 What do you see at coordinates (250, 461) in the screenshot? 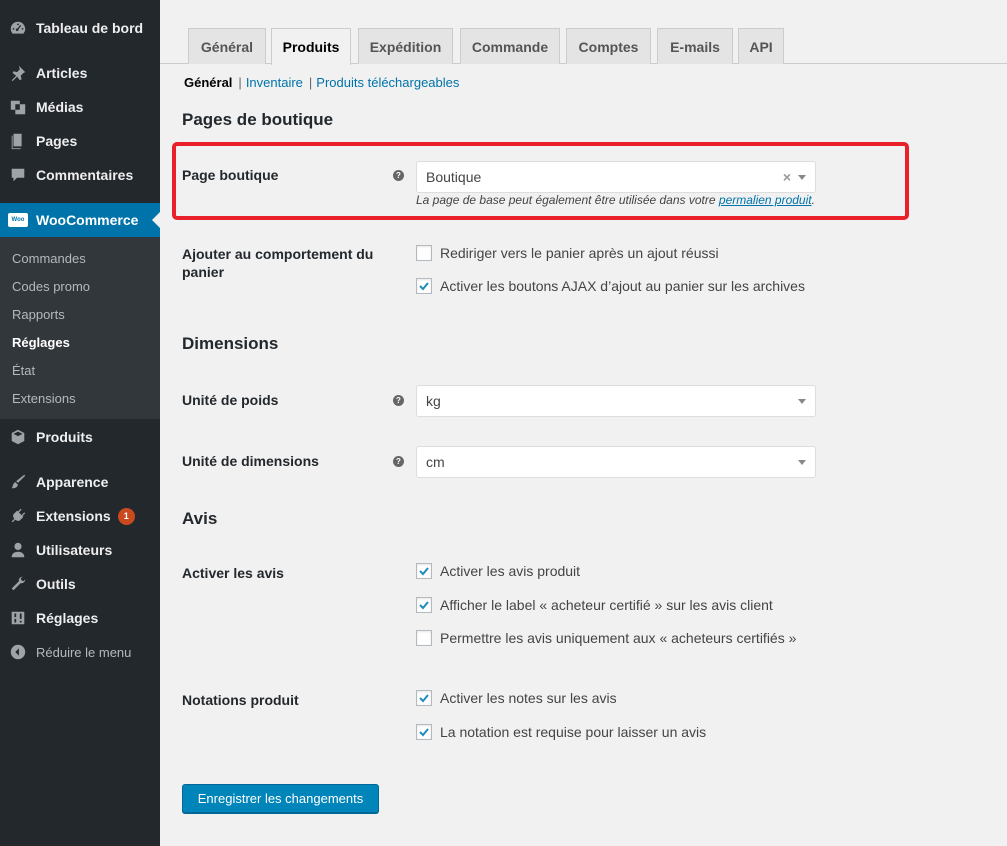
I see `dimension-unit-label: Unité de dimensions` at bounding box center [250, 461].